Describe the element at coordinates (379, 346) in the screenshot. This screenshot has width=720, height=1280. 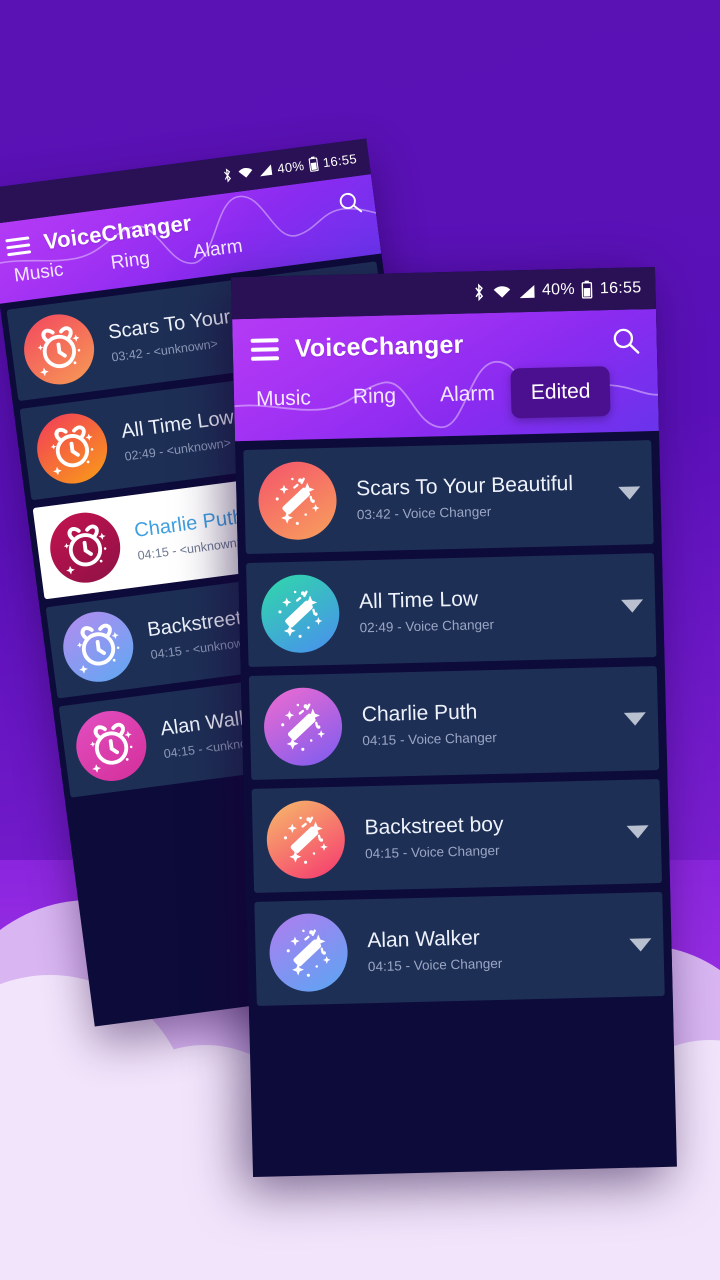
I see `app-title: VoiceChanger` at that location.